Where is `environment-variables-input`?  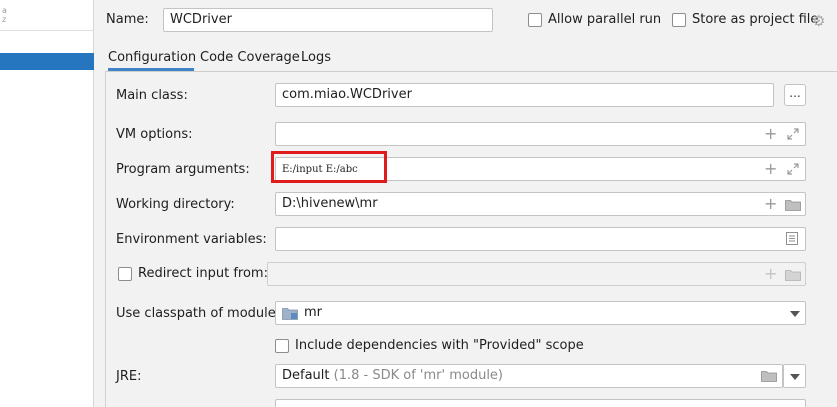 environment-variables-input is located at coordinates (540, 239).